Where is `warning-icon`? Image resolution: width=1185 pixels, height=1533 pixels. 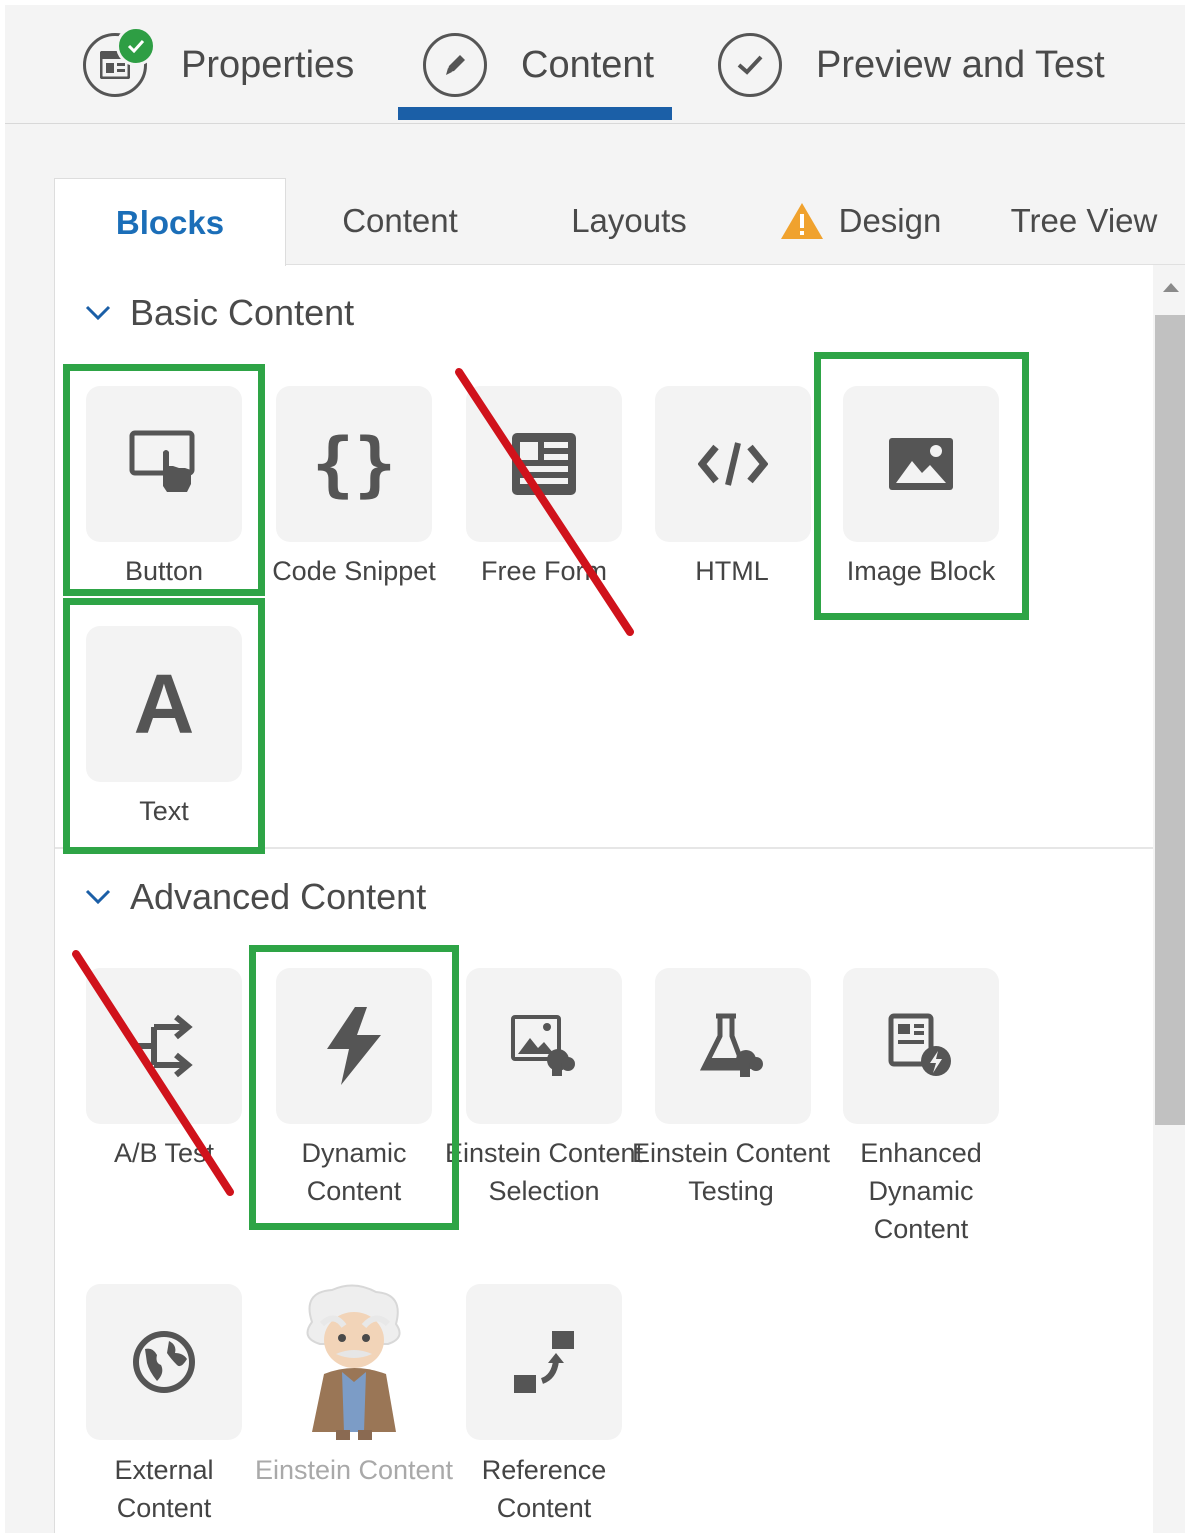 warning-icon is located at coordinates (801, 221).